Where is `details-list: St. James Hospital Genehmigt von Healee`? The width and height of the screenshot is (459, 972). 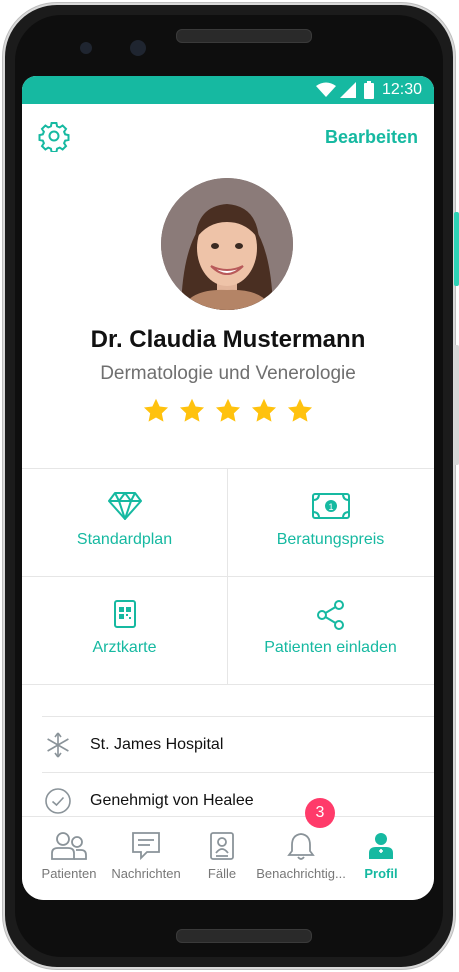
details-list: St. James Hospital Genehmigt von Healee is located at coordinates (238, 772).